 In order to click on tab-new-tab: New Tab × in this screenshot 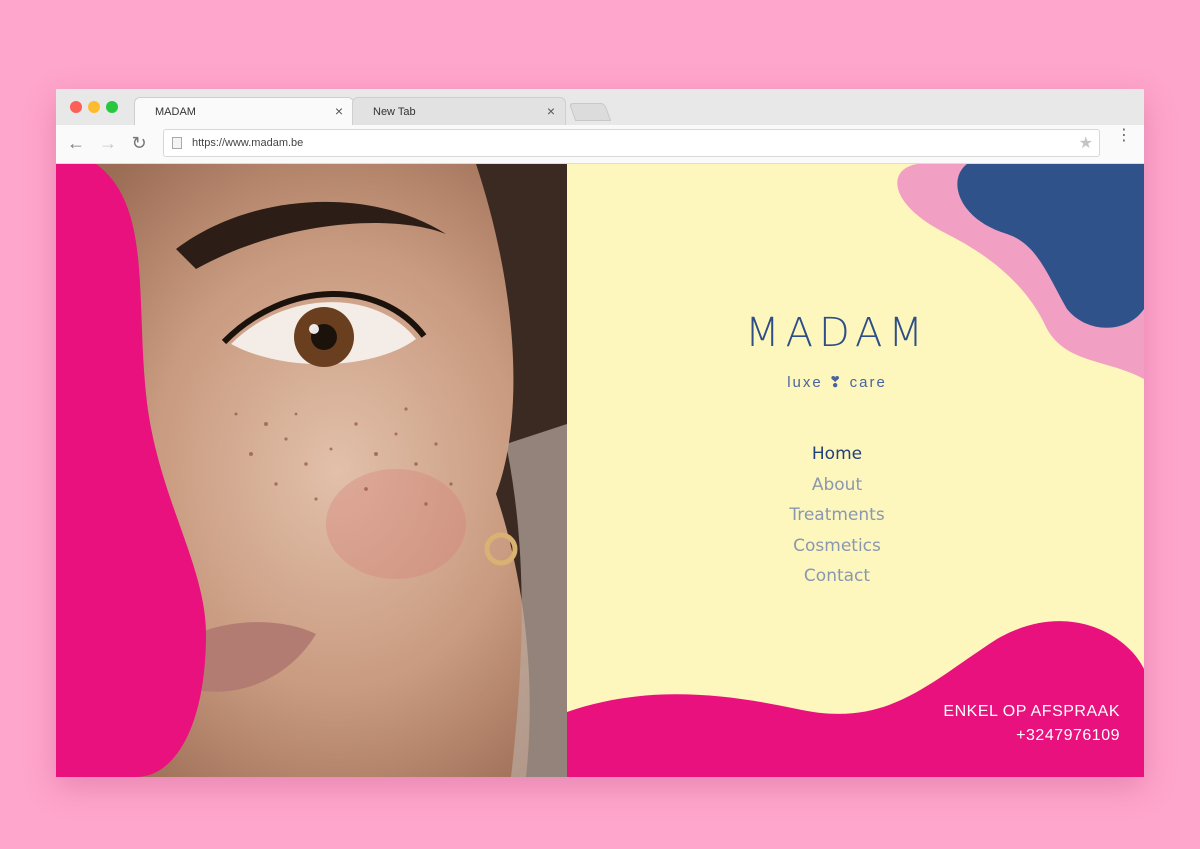, I will do `click(459, 111)`.